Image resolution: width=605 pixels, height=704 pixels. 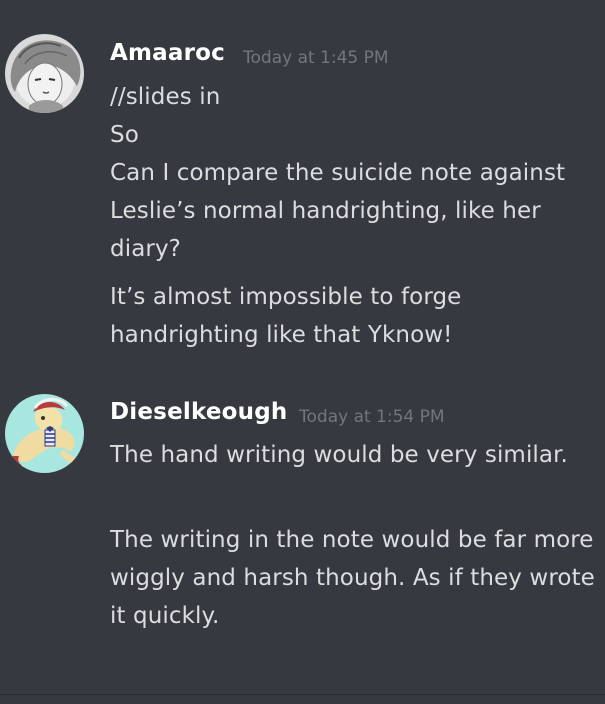 What do you see at coordinates (339, 455) in the screenshot?
I see `message-text: The hand writing would be very similar.` at bounding box center [339, 455].